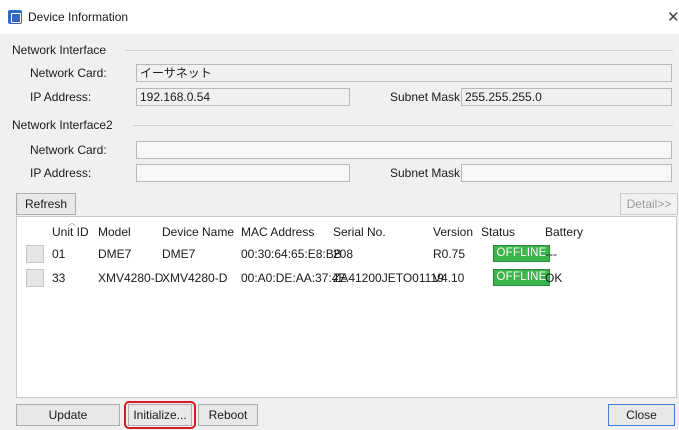  Describe the element at coordinates (453, 232) in the screenshot. I see `column-version: Version` at that location.